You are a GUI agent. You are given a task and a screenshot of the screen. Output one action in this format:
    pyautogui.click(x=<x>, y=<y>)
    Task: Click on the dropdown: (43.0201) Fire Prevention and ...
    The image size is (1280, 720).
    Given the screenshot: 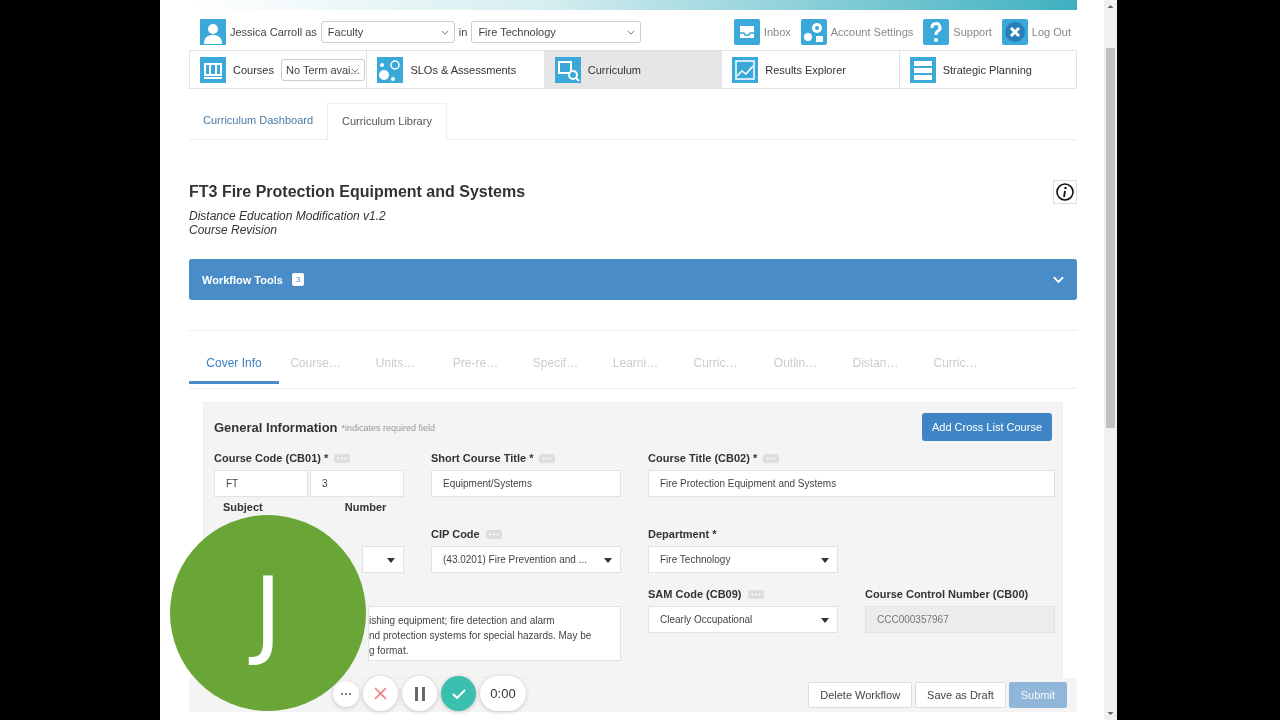 What is the action you would take?
    pyautogui.click(x=526, y=559)
    